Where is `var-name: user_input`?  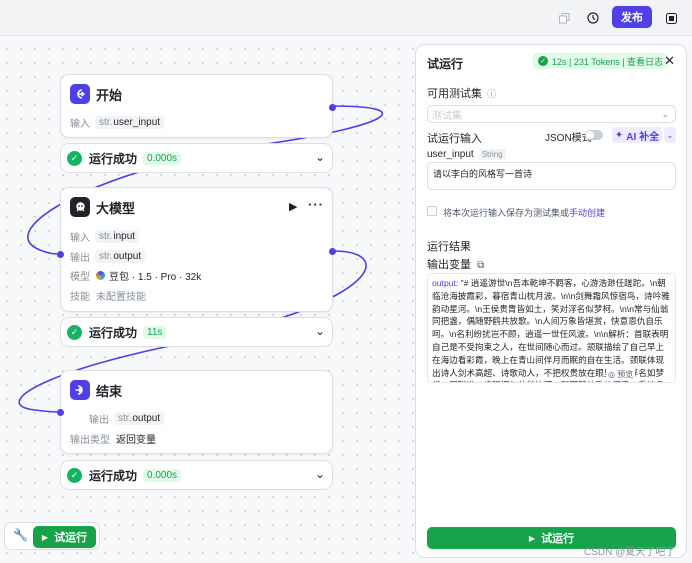 var-name: user_input is located at coordinates (450, 154).